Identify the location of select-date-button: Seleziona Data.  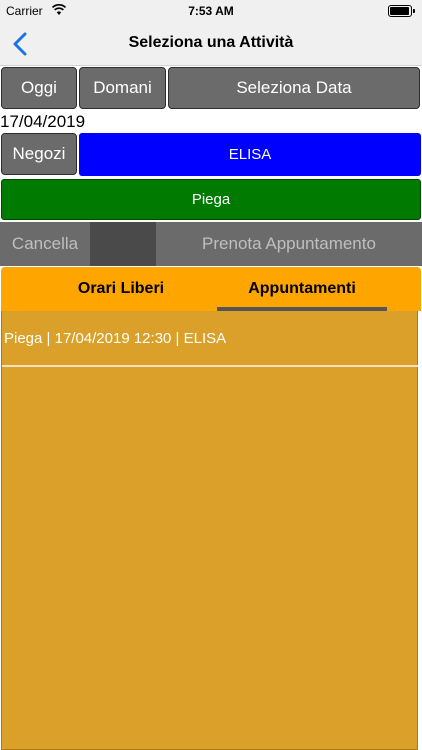
(294, 88).